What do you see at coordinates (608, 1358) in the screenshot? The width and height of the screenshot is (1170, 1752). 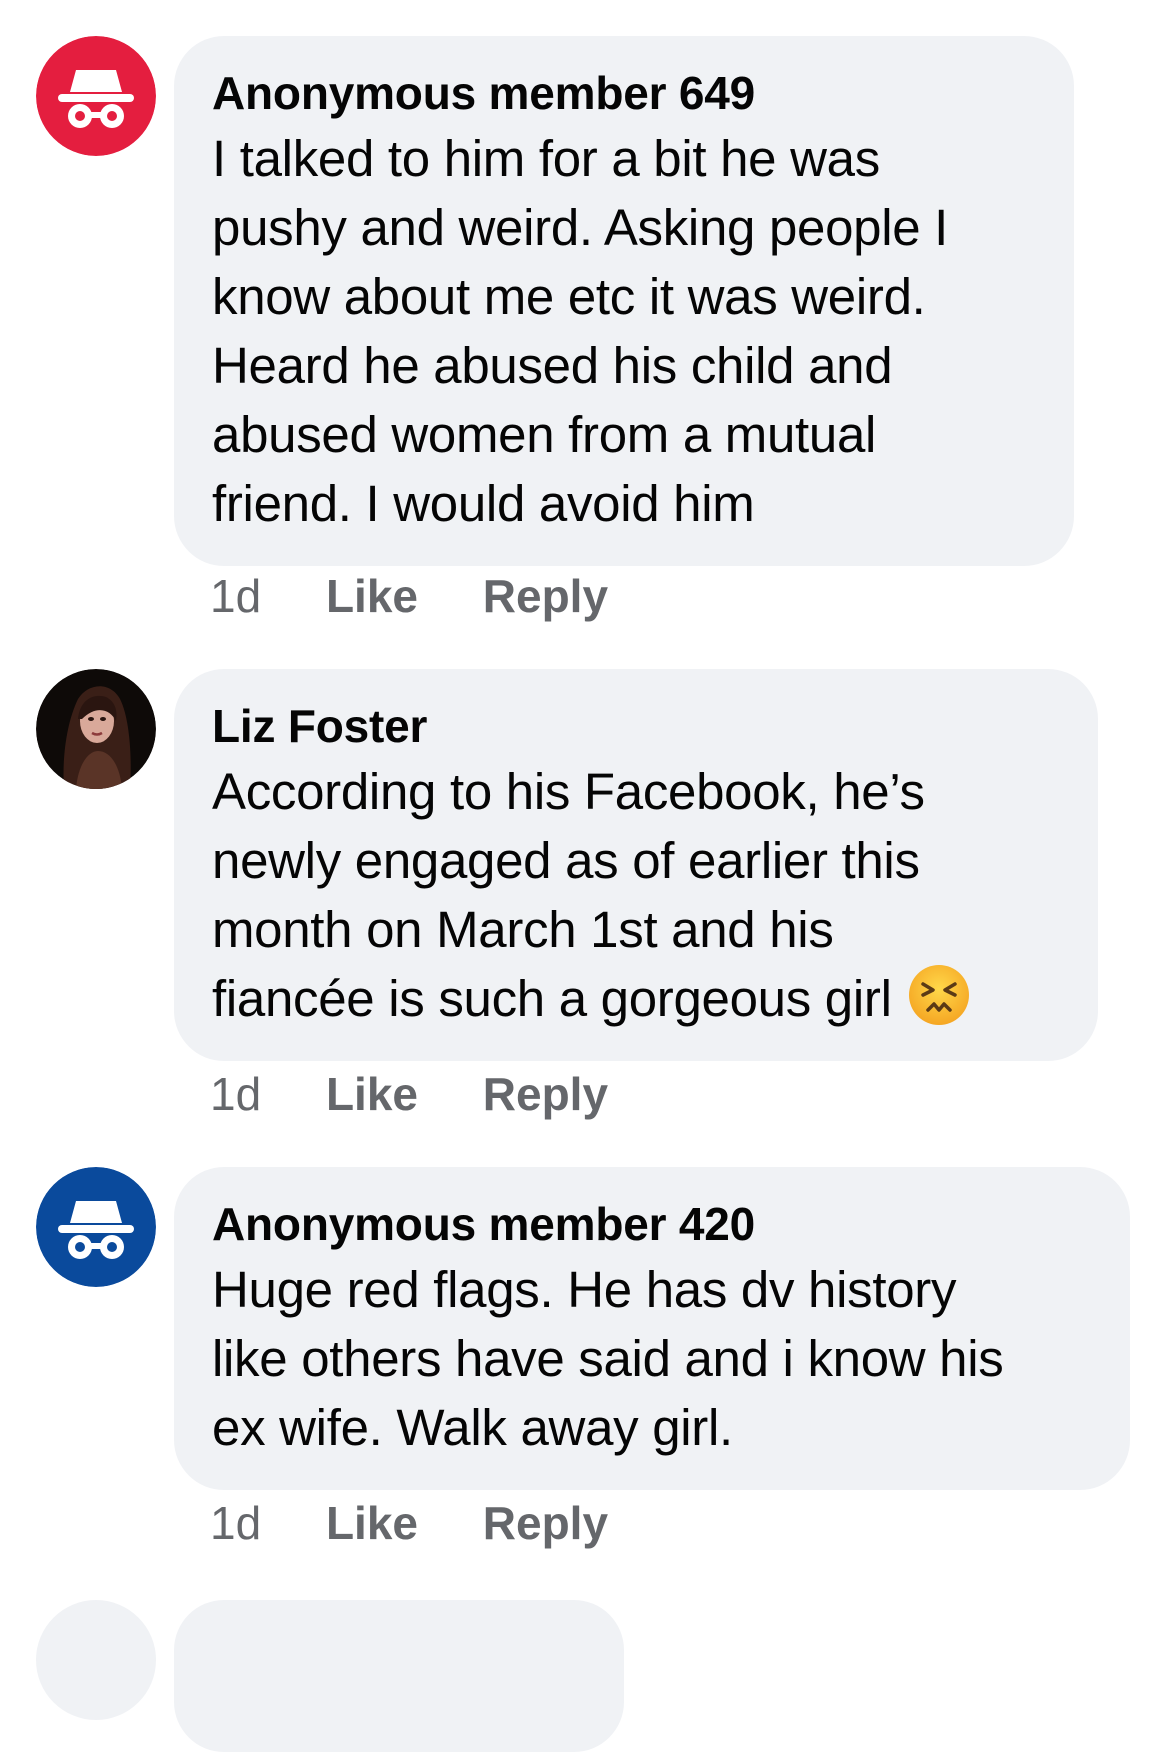 I see `comment-text-line: like others have said and i know his` at bounding box center [608, 1358].